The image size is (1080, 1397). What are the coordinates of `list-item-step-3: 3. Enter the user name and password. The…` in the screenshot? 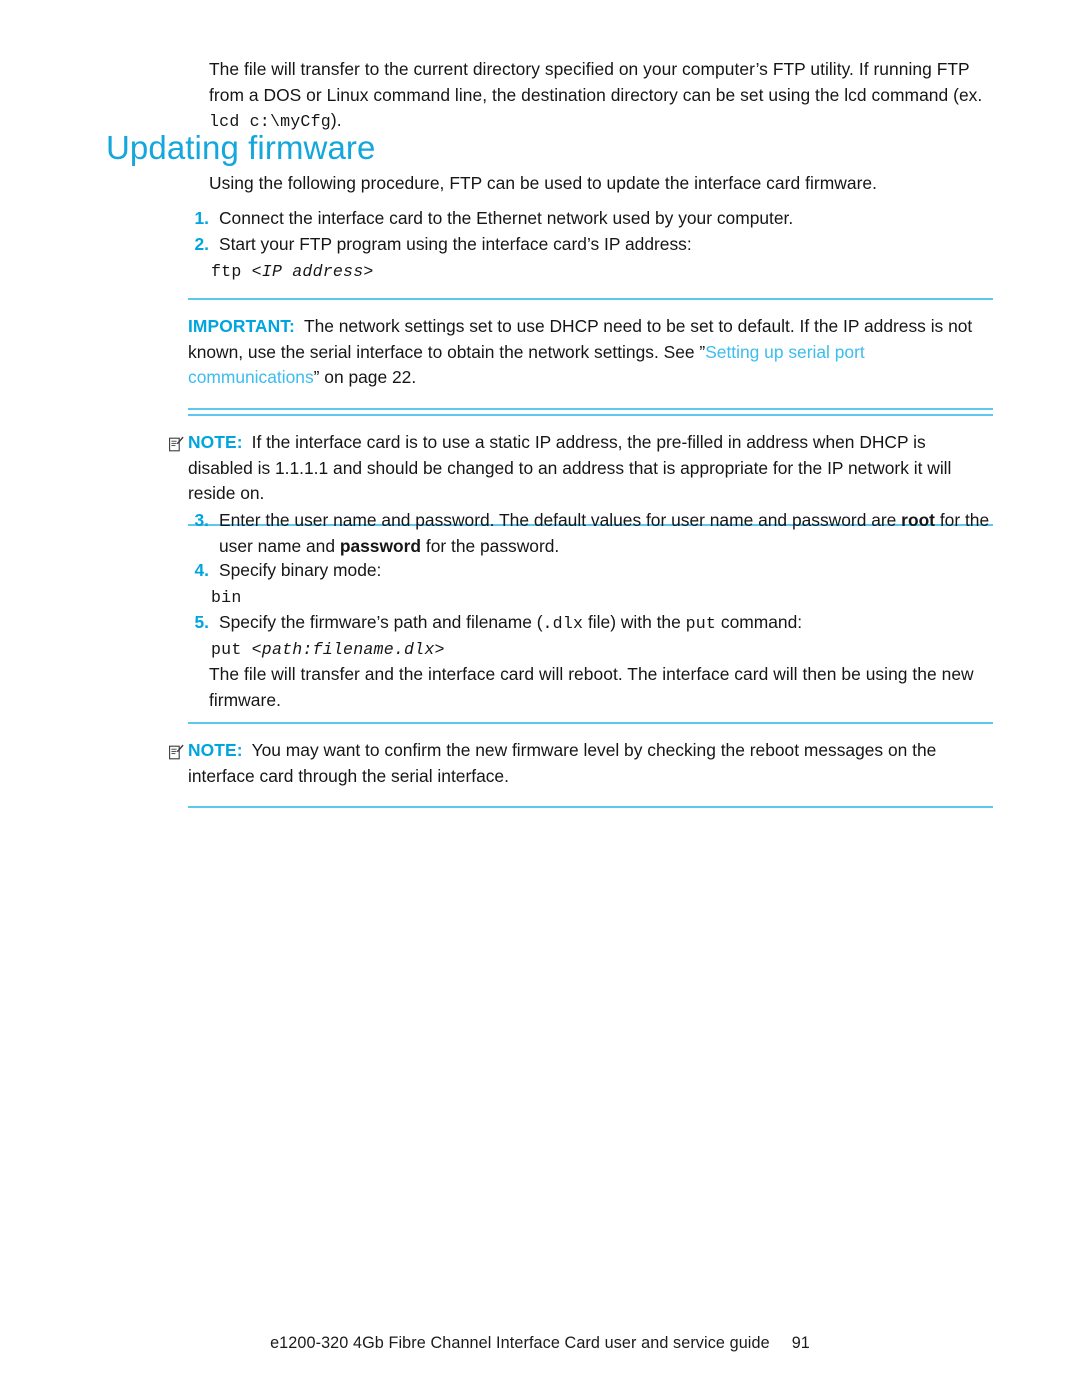 It's located at (589, 533).